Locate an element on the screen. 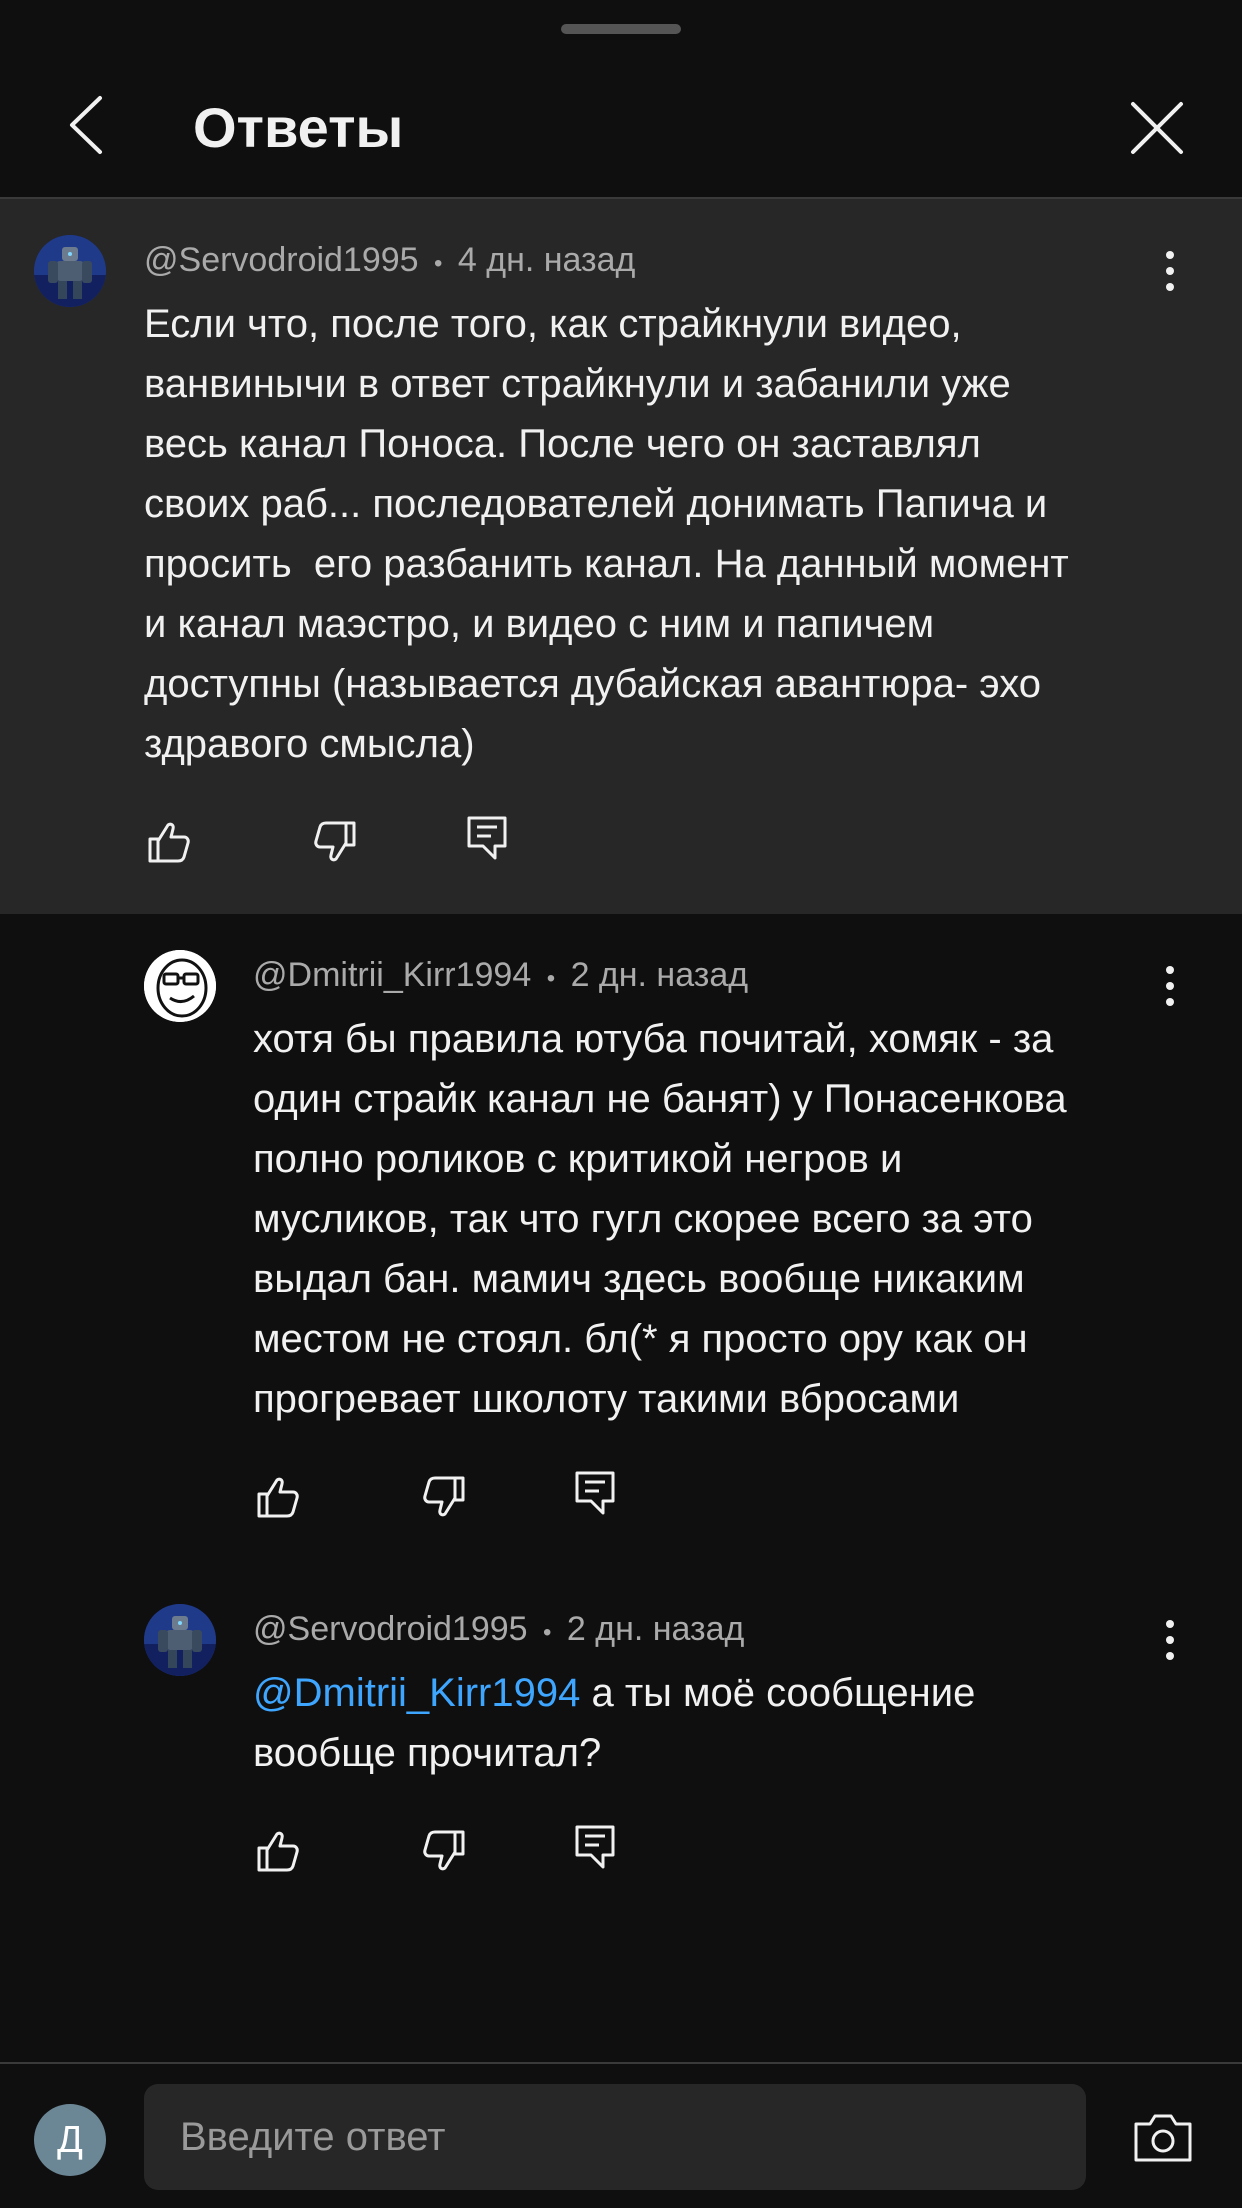 The width and height of the screenshot is (1242, 2208). chevron-left-icon is located at coordinates (86, 125).